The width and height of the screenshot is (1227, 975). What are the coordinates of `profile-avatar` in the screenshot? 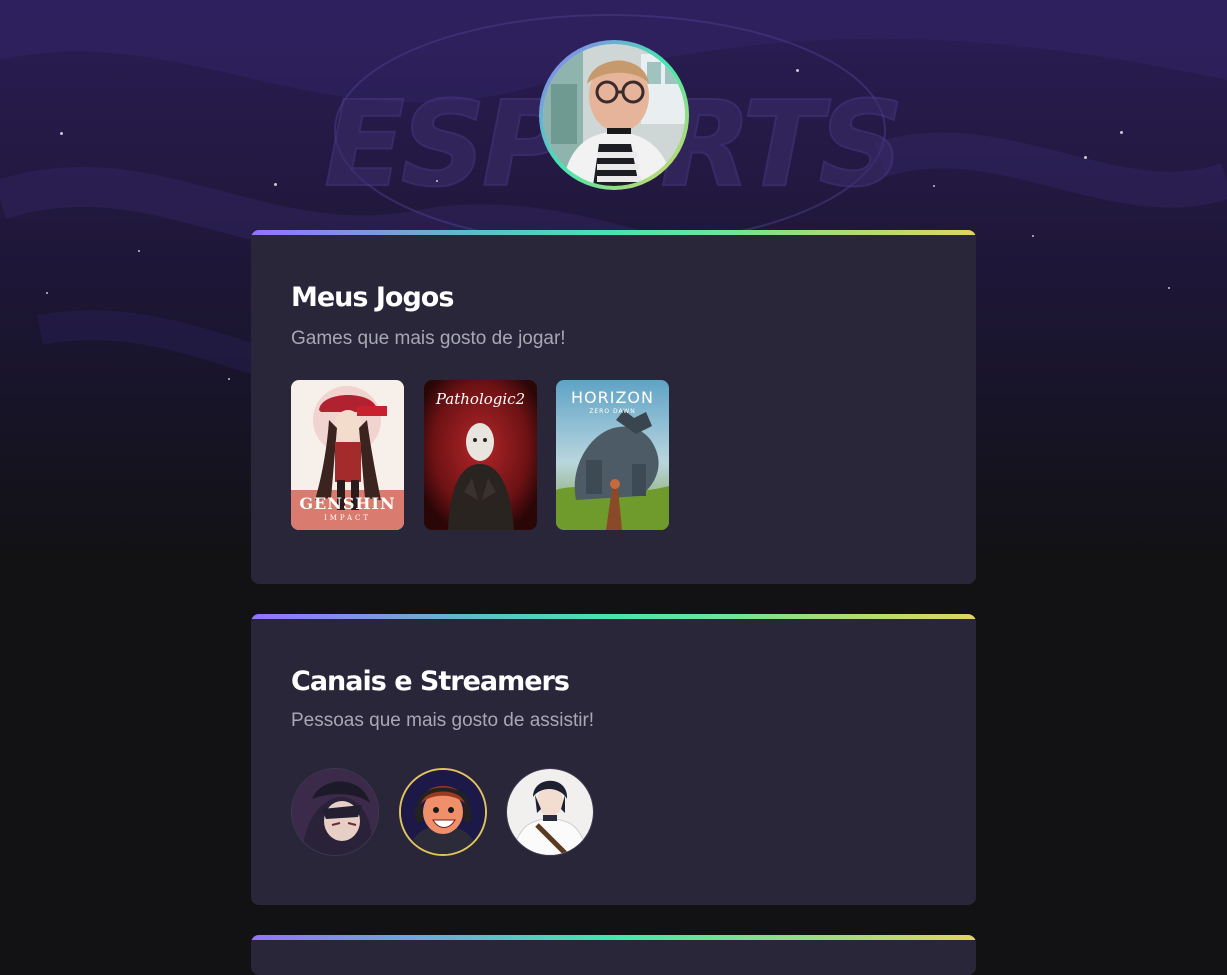 It's located at (614, 115).